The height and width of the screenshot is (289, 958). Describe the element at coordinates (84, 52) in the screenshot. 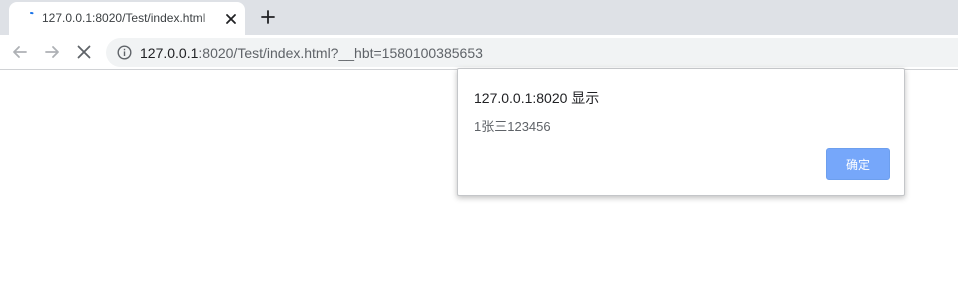

I see `stop-icon` at that location.